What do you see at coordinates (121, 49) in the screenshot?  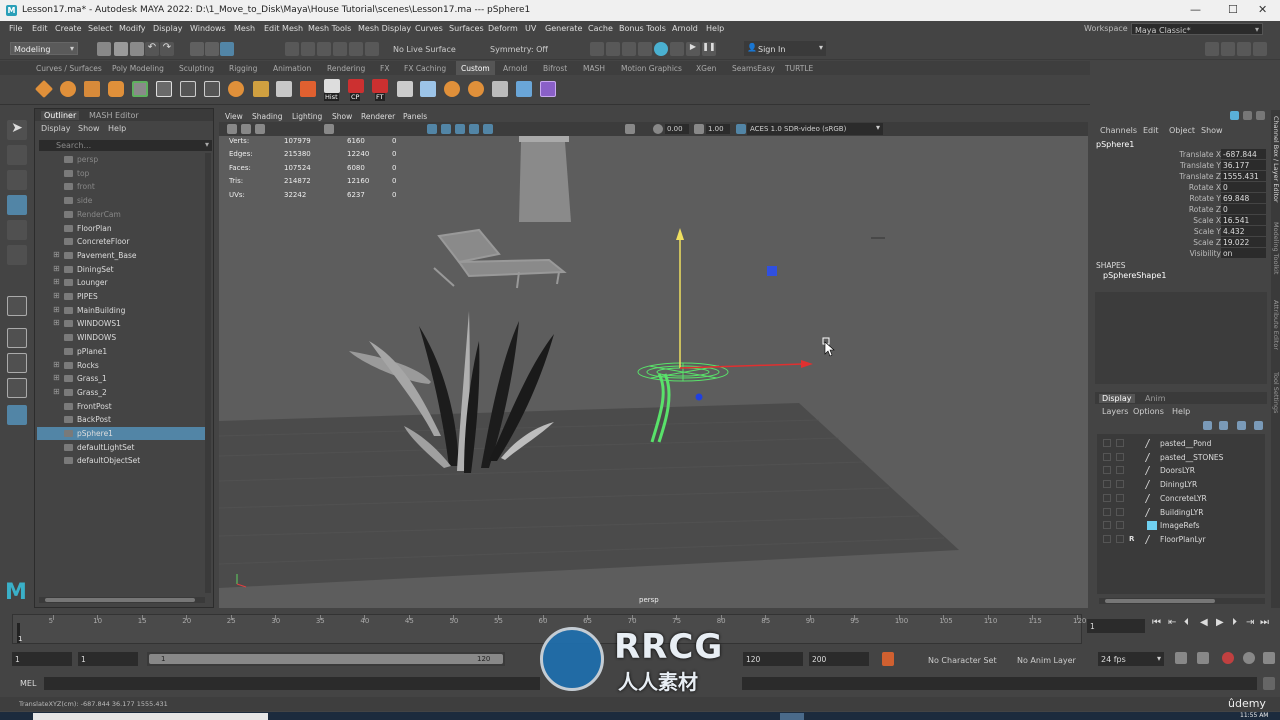 I see `open-scene-icon` at bounding box center [121, 49].